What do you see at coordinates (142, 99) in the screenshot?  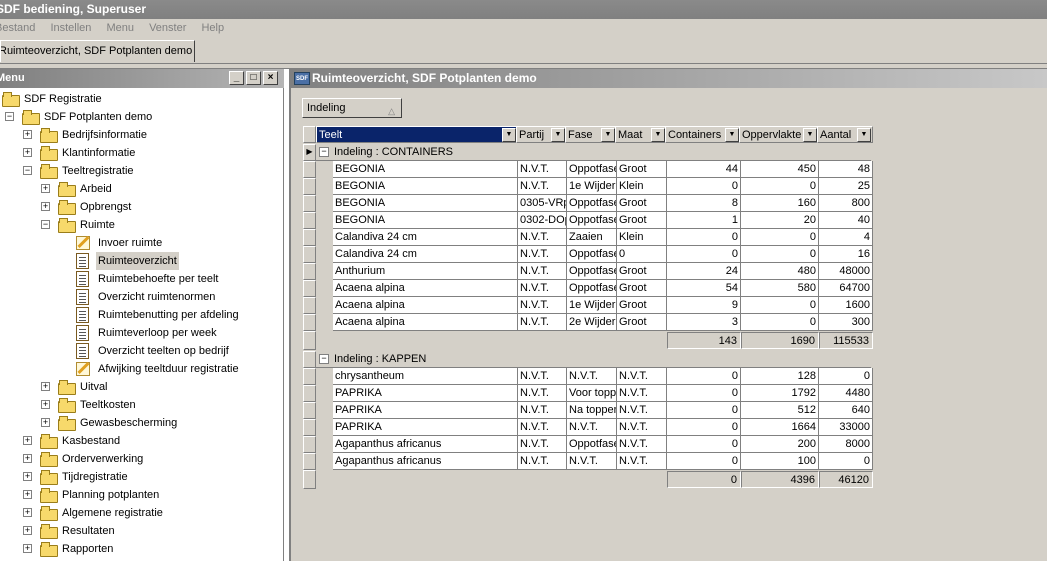 I see `tree-item-sdf-registratie: SDF Registratie` at bounding box center [142, 99].